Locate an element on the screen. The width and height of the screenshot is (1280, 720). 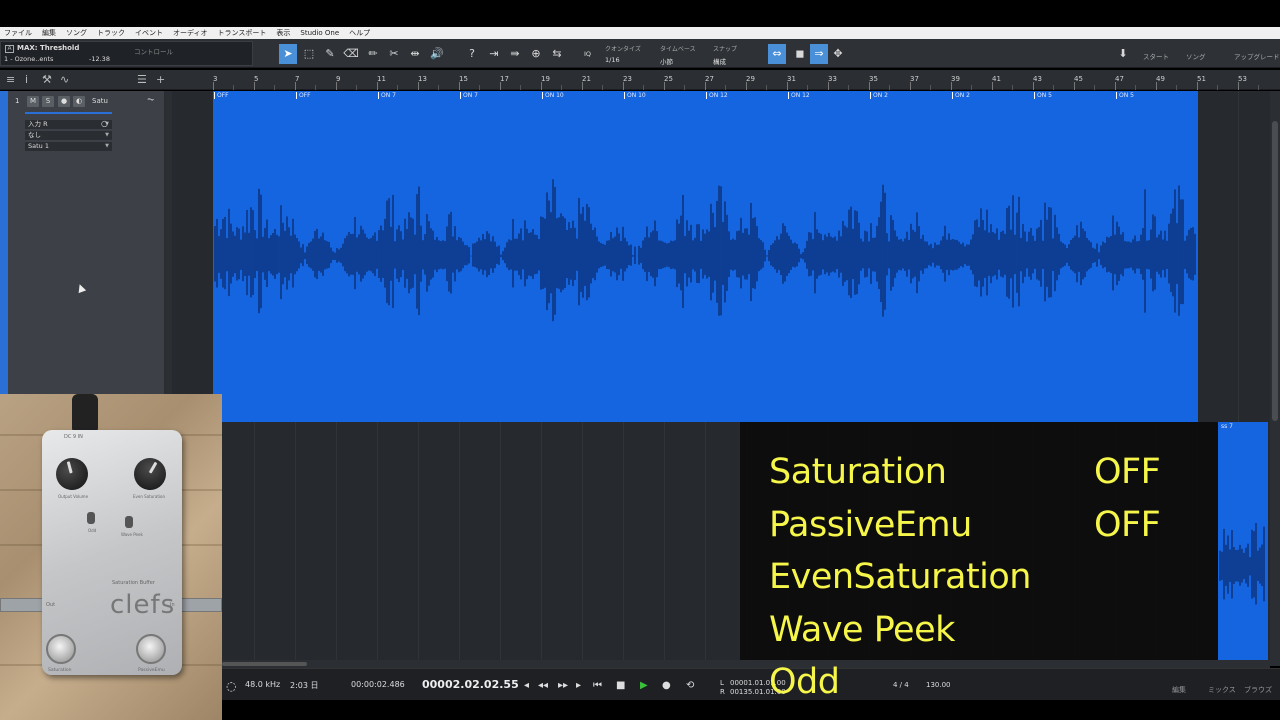
quantize-value: 1/16 is located at coordinates (612, 60).